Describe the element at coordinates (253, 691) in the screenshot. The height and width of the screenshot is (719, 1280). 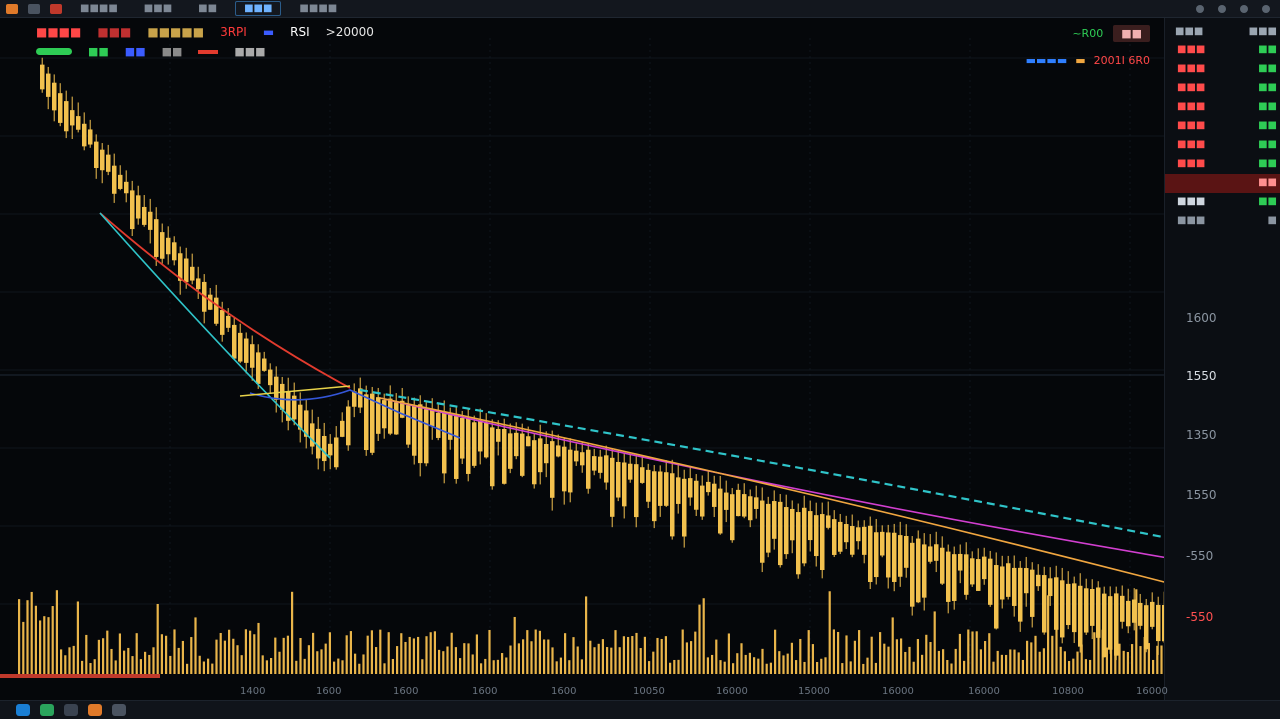
I see `x-axis-label: 1400` at that location.